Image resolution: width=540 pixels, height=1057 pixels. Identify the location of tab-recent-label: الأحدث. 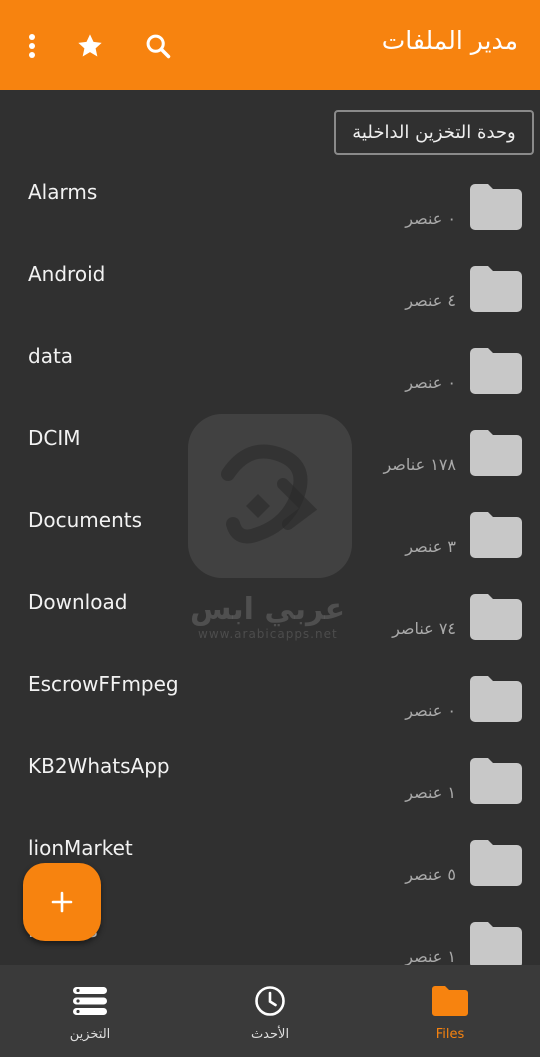
(270, 1034).